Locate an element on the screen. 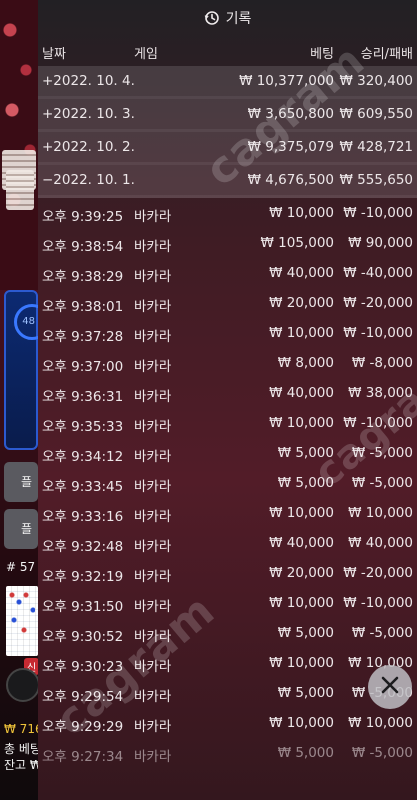 This screenshot has height=800, width=417. record-result: ₩ -40,000 is located at coordinates (378, 273).